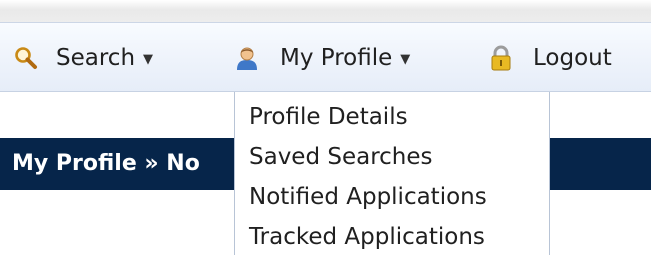 Image resolution: width=651 pixels, height=257 pixels. What do you see at coordinates (341, 157) in the screenshot?
I see `menu-item-saved-searches: Saved Searches` at bounding box center [341, 157].